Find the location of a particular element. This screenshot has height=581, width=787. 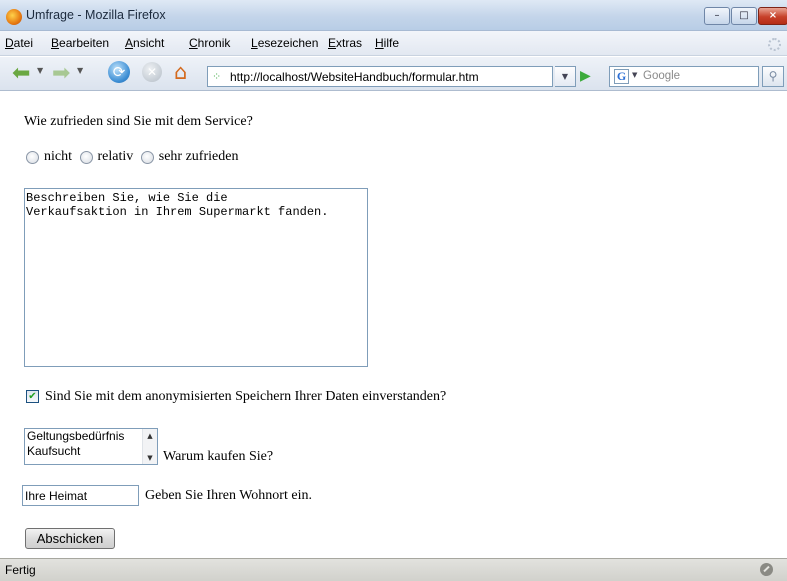

window-title: Umfrage - Mozilla Firefox is located at coordinates (96, 15).